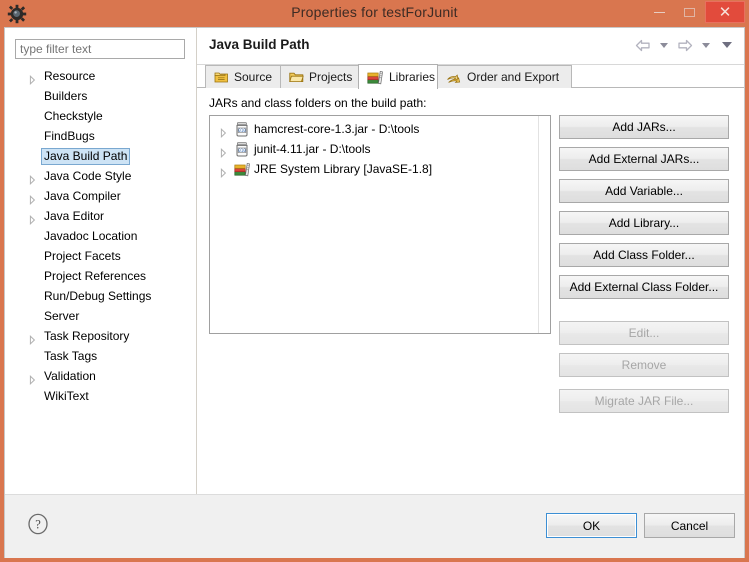  What do you see at coordinates (374, 526) in the screenshot?
I see `dialog-footer: ? OK Cancel` at bounding box center [374, 526].